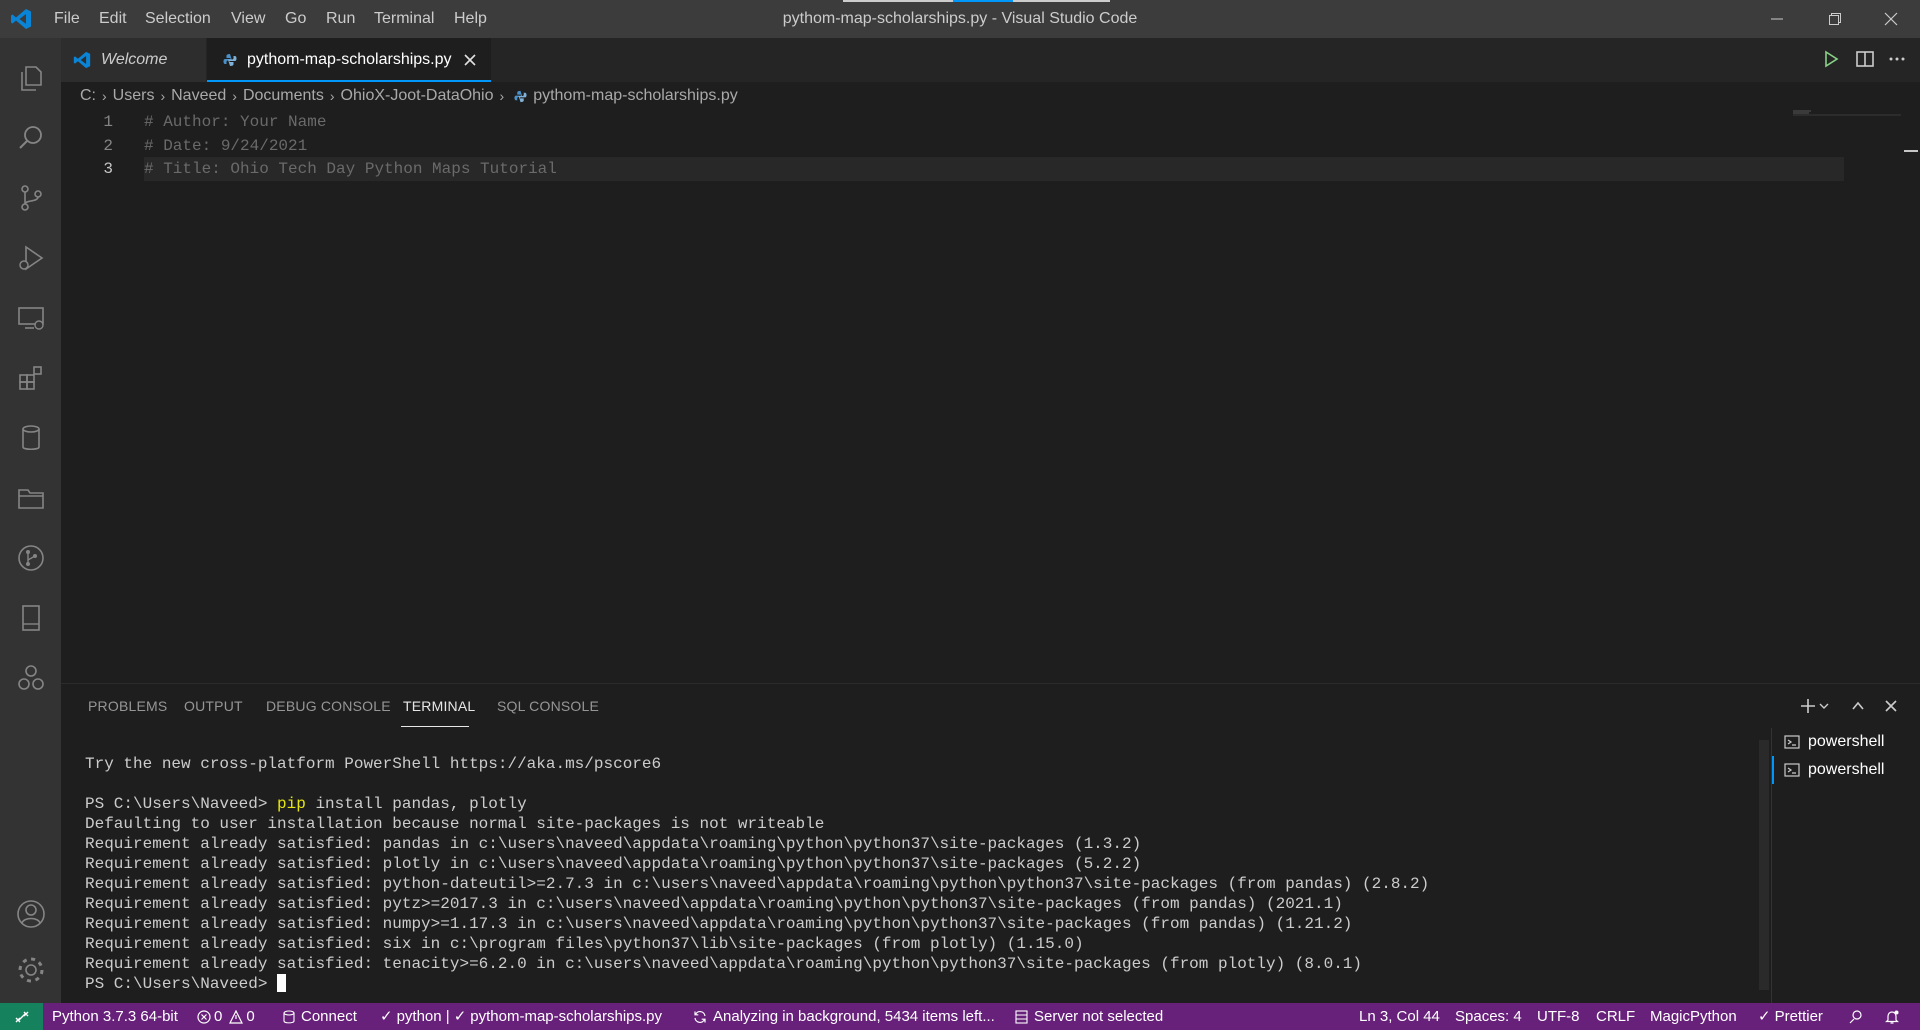 Image resolution: width=1920 pixels, height=1030 pixels. Describe the element at coordinates (295, 19) in the screenshot. I see `menu-go: Go` at that location.